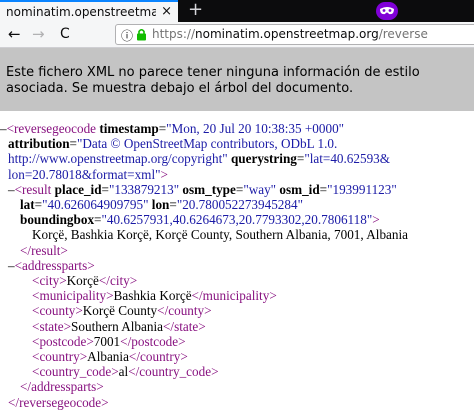 This screenshot has height=410, width=474. What do you see at coordinates (81, 12) in the screenshot?
I see `tab-title: nominatim.openstreetmap.org/revers` at bounding box center [81, 12].